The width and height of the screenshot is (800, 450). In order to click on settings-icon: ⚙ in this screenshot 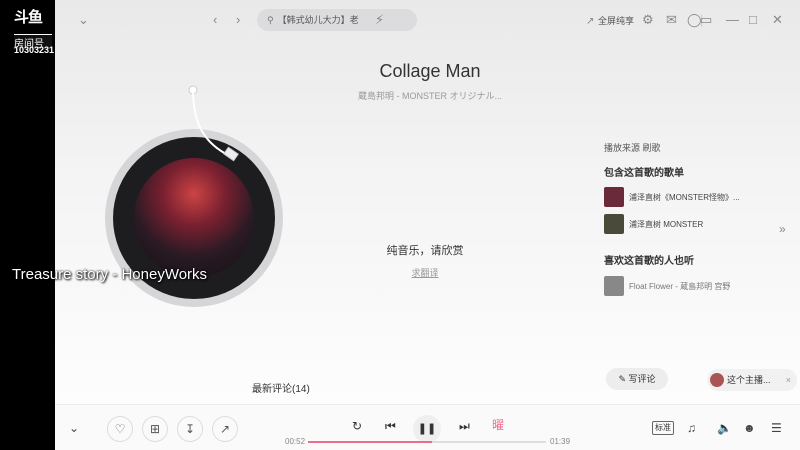, I will do `click(648, 20)`.